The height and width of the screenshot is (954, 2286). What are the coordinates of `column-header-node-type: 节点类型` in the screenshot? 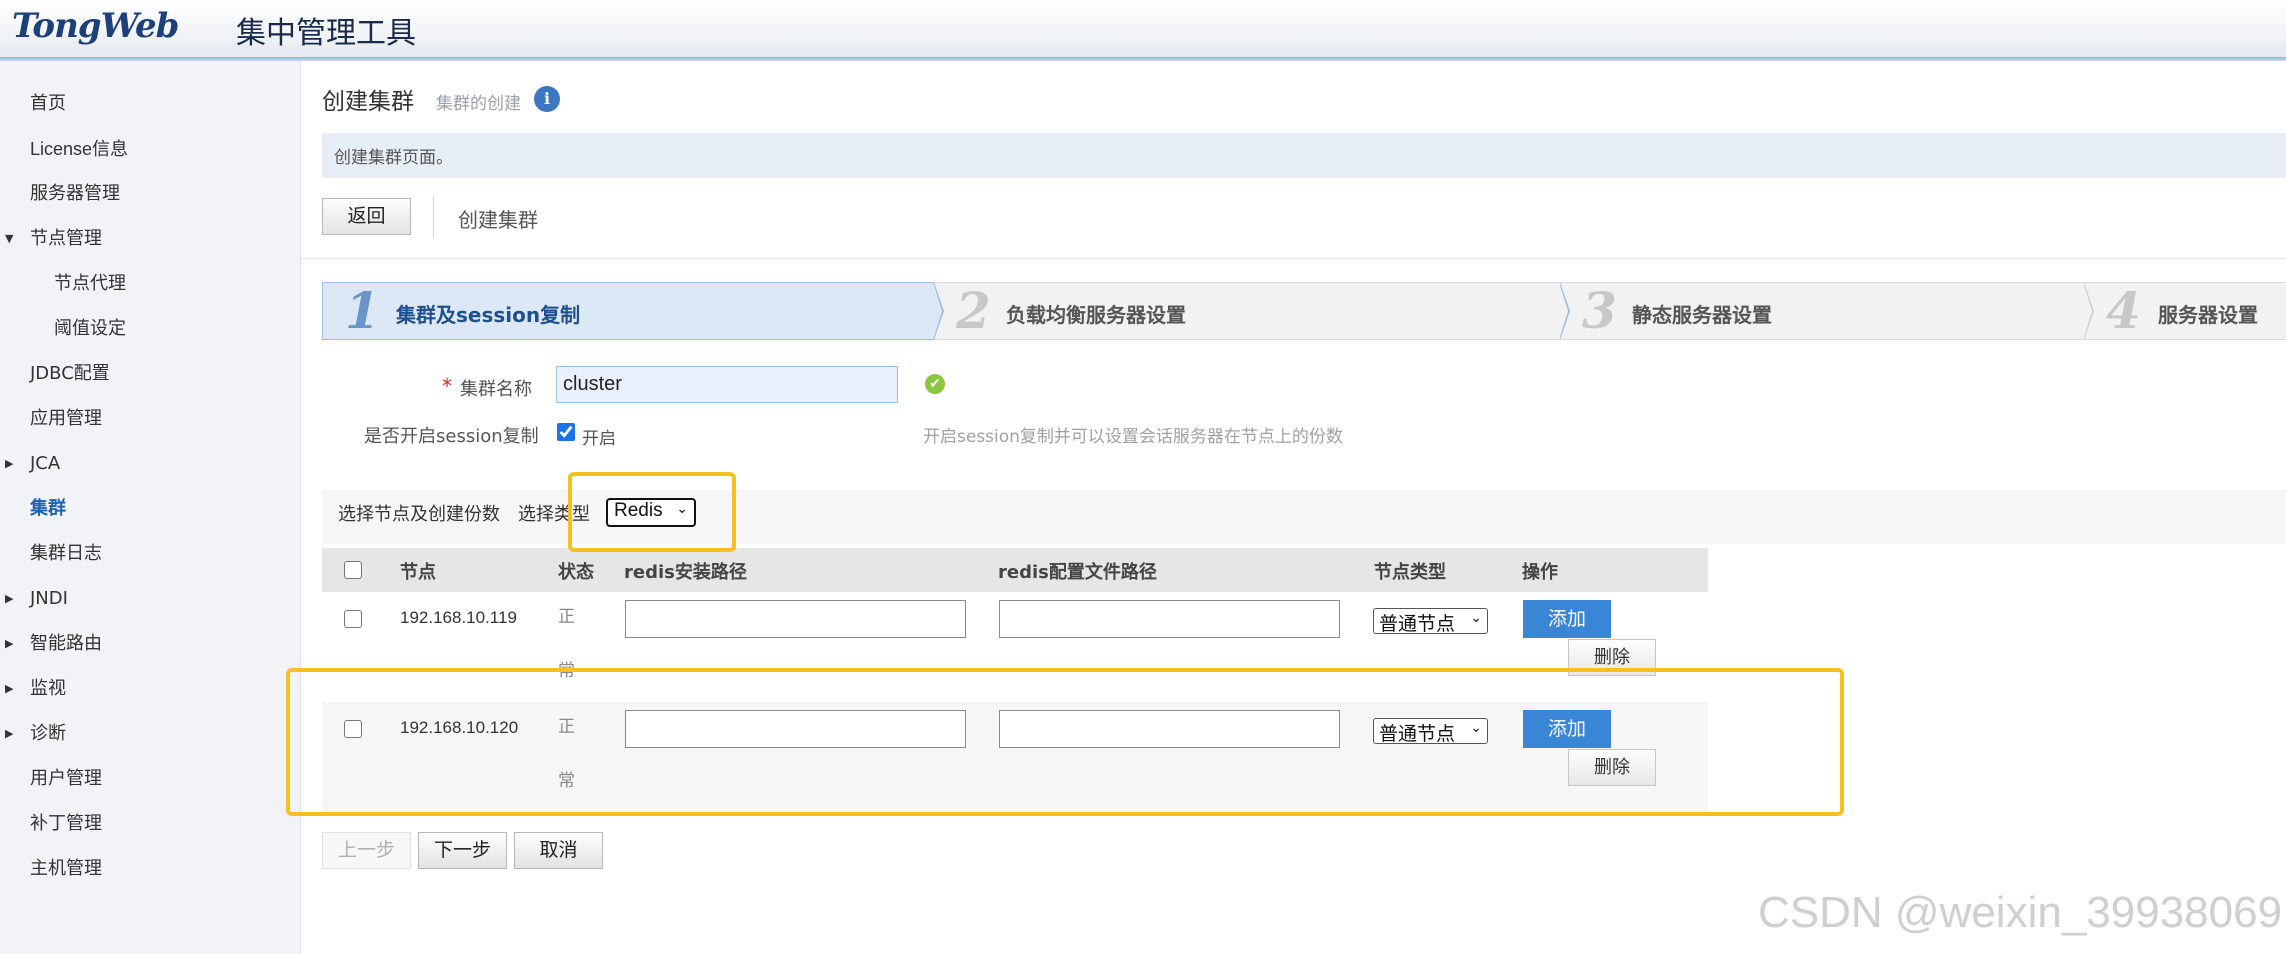 It's located at (1410, 572).